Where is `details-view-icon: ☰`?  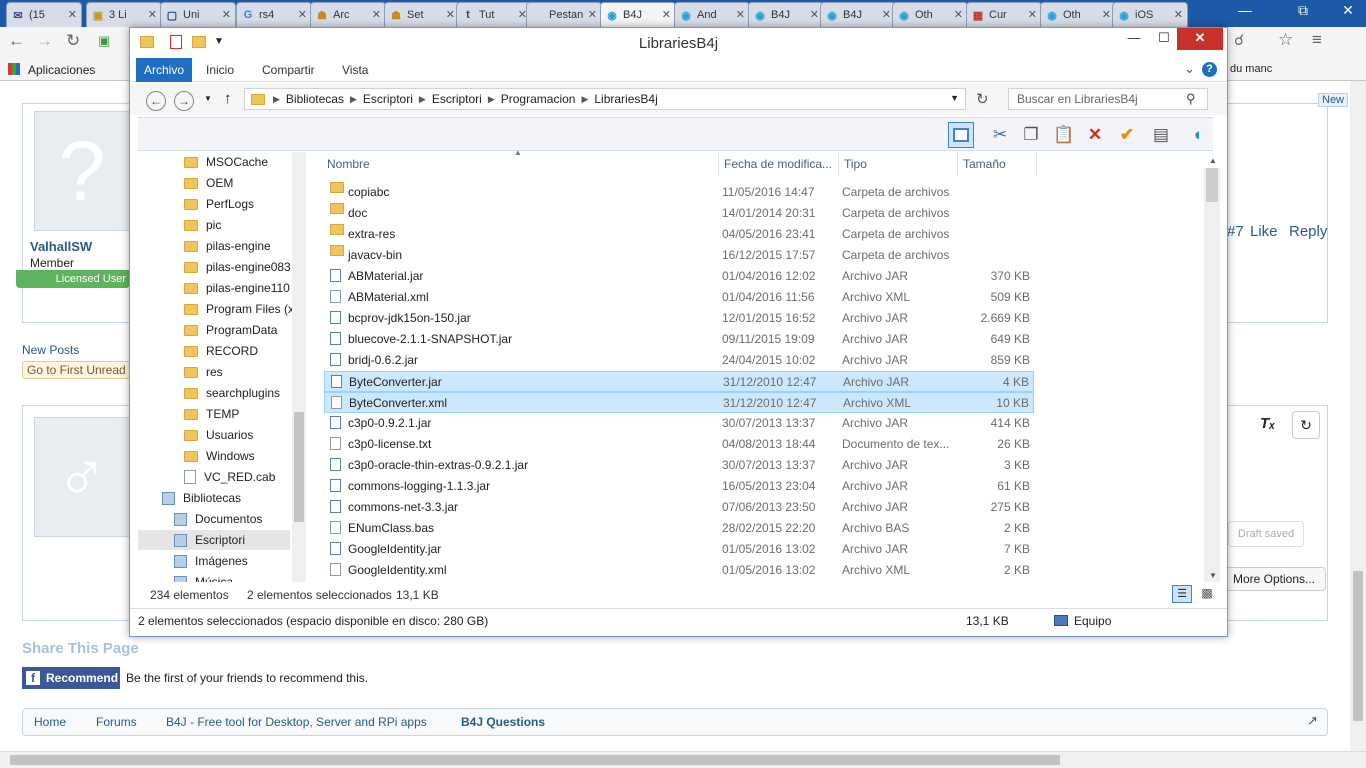
details-view-icon: ☰ is located at coordinates (1182, 594).